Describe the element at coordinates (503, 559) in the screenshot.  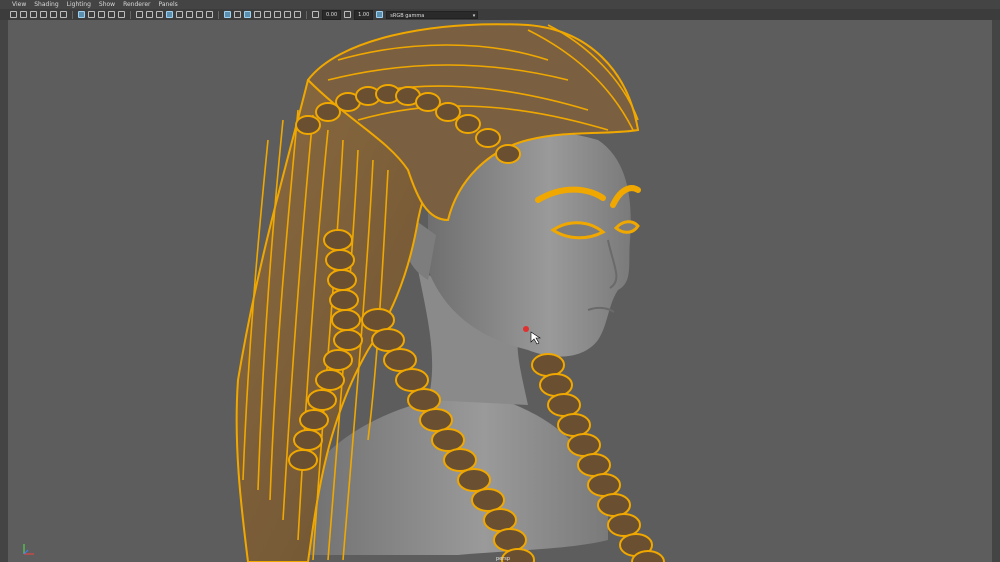
I see `camera-name-label: persp` at that location.